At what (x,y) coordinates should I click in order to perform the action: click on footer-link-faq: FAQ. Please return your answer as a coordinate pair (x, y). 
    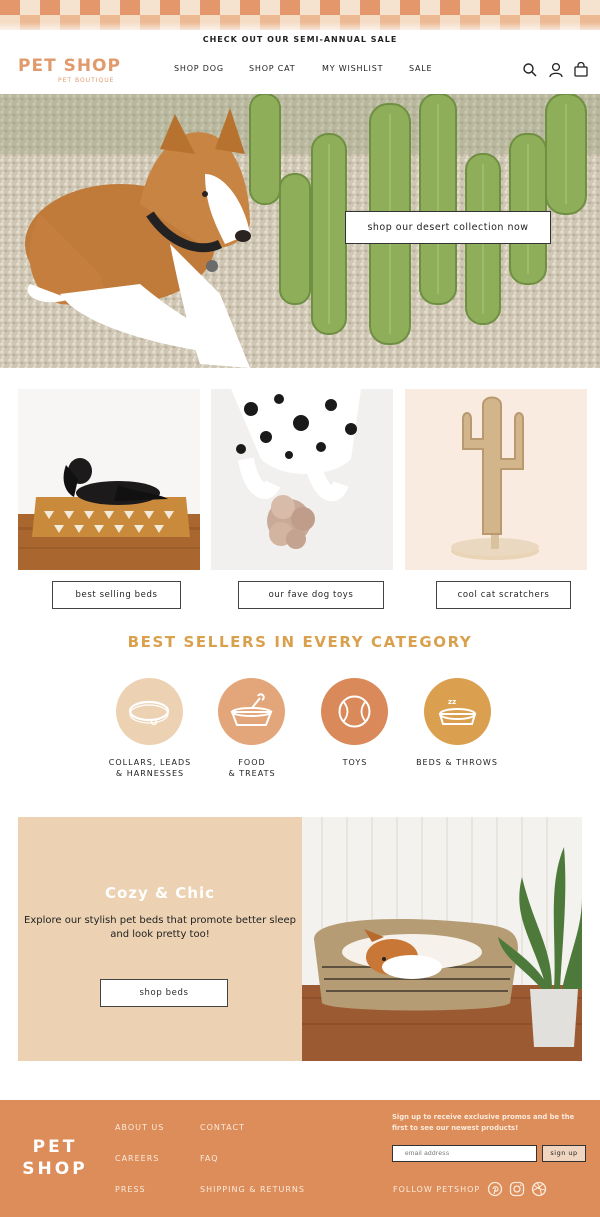
    Looking at the image, I should click on (209, 1158).